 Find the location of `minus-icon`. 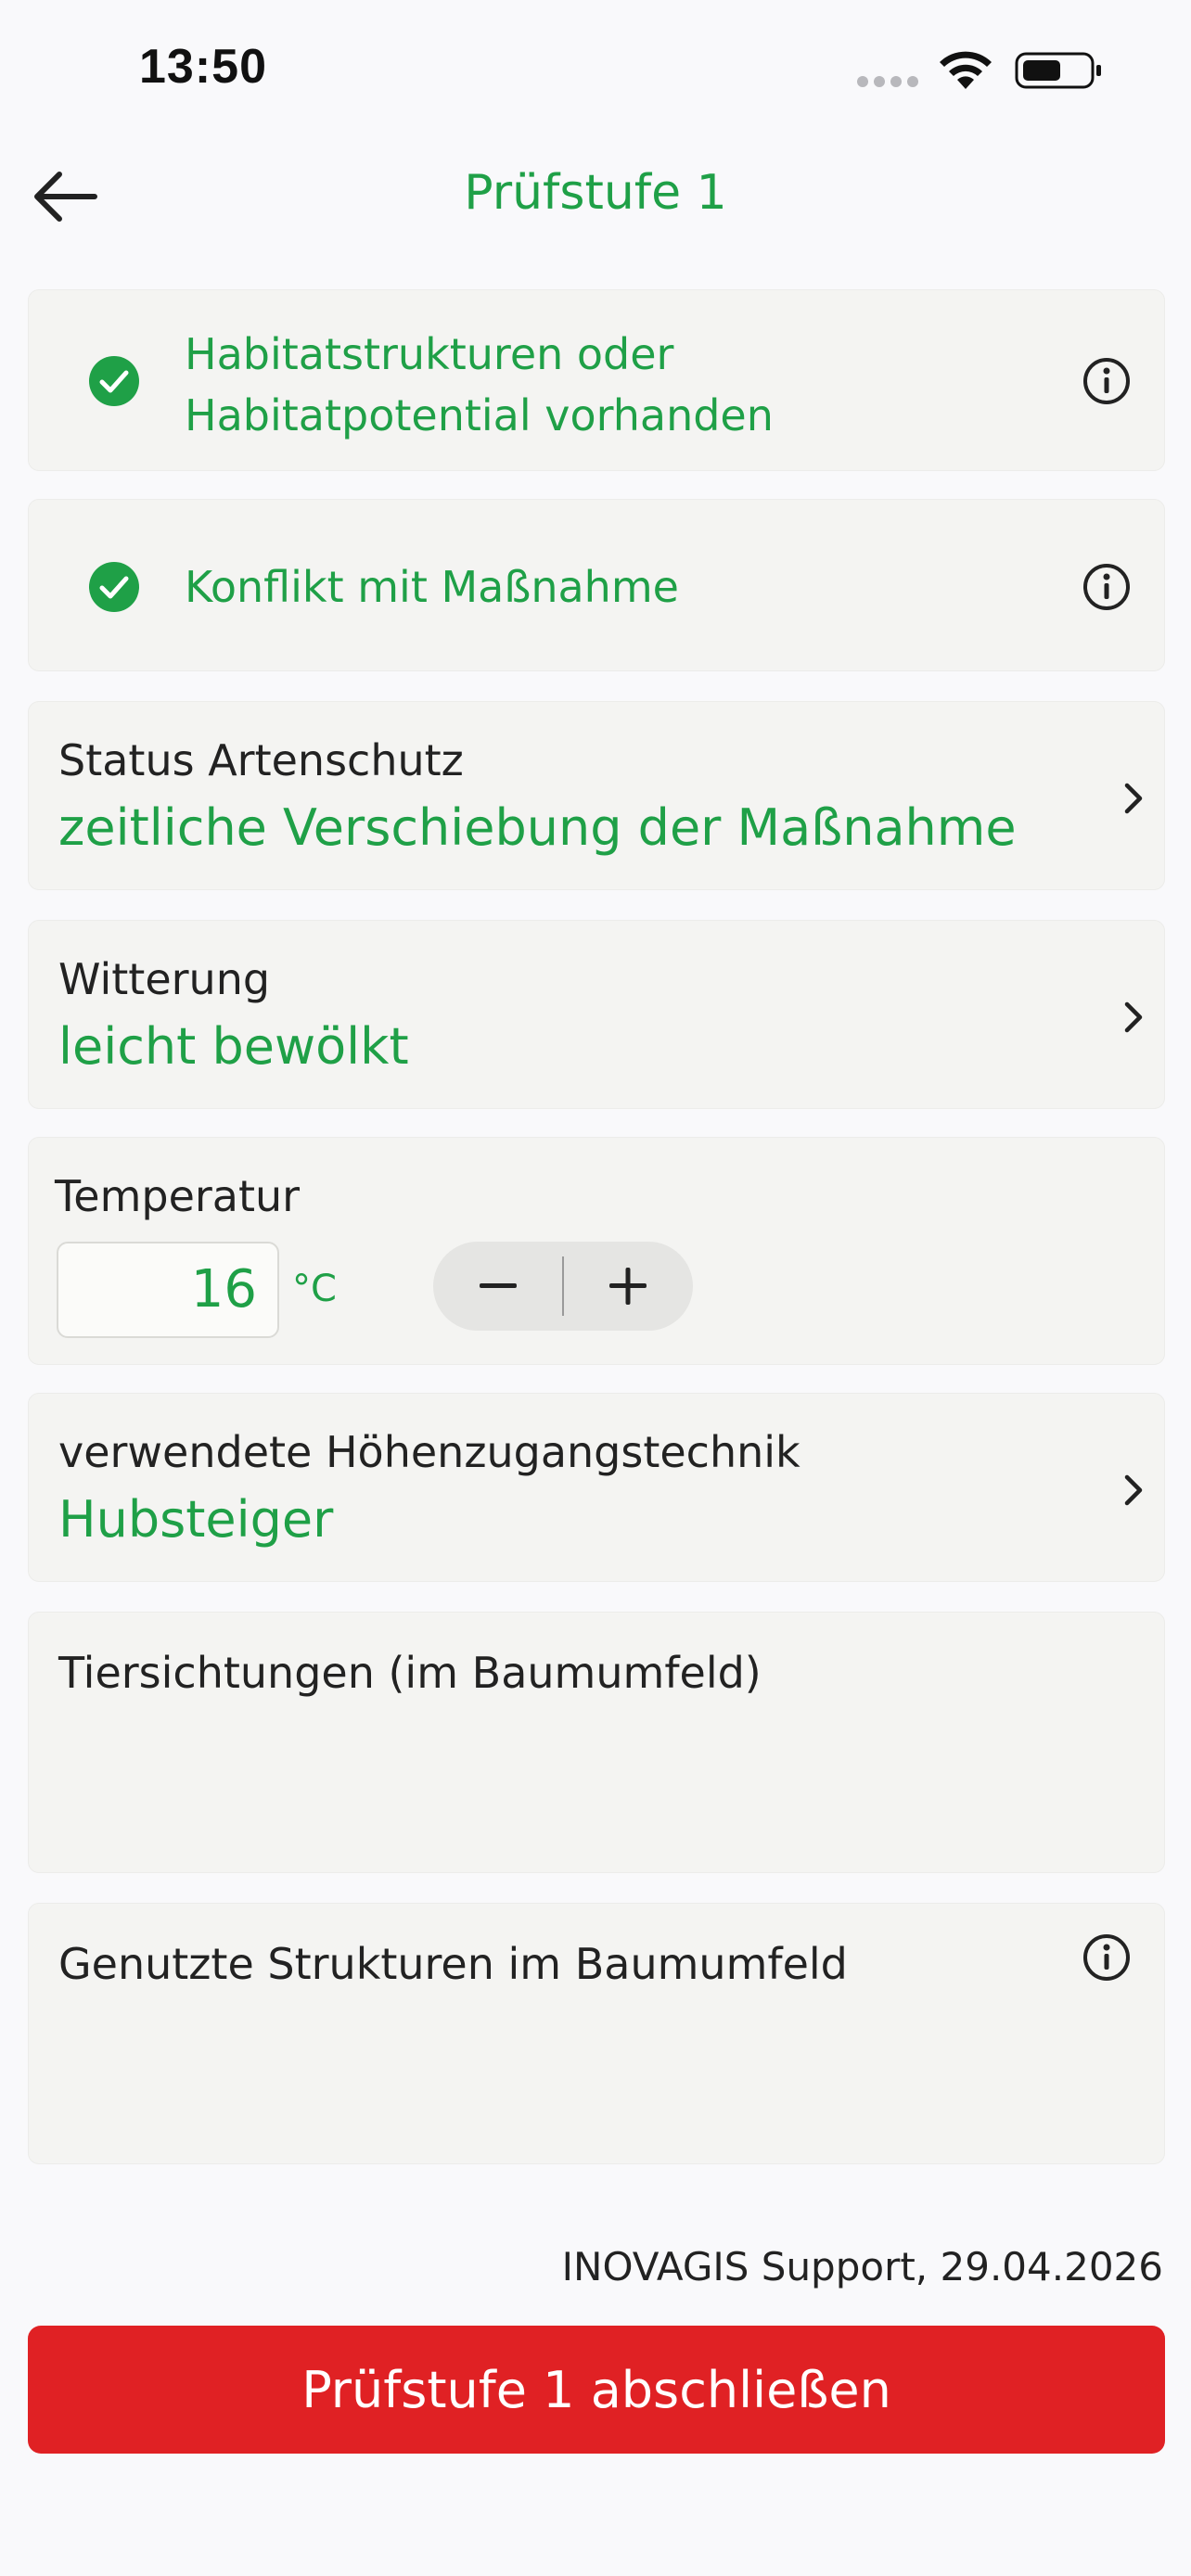

minus-icon is located at coordinates (499, 1285).